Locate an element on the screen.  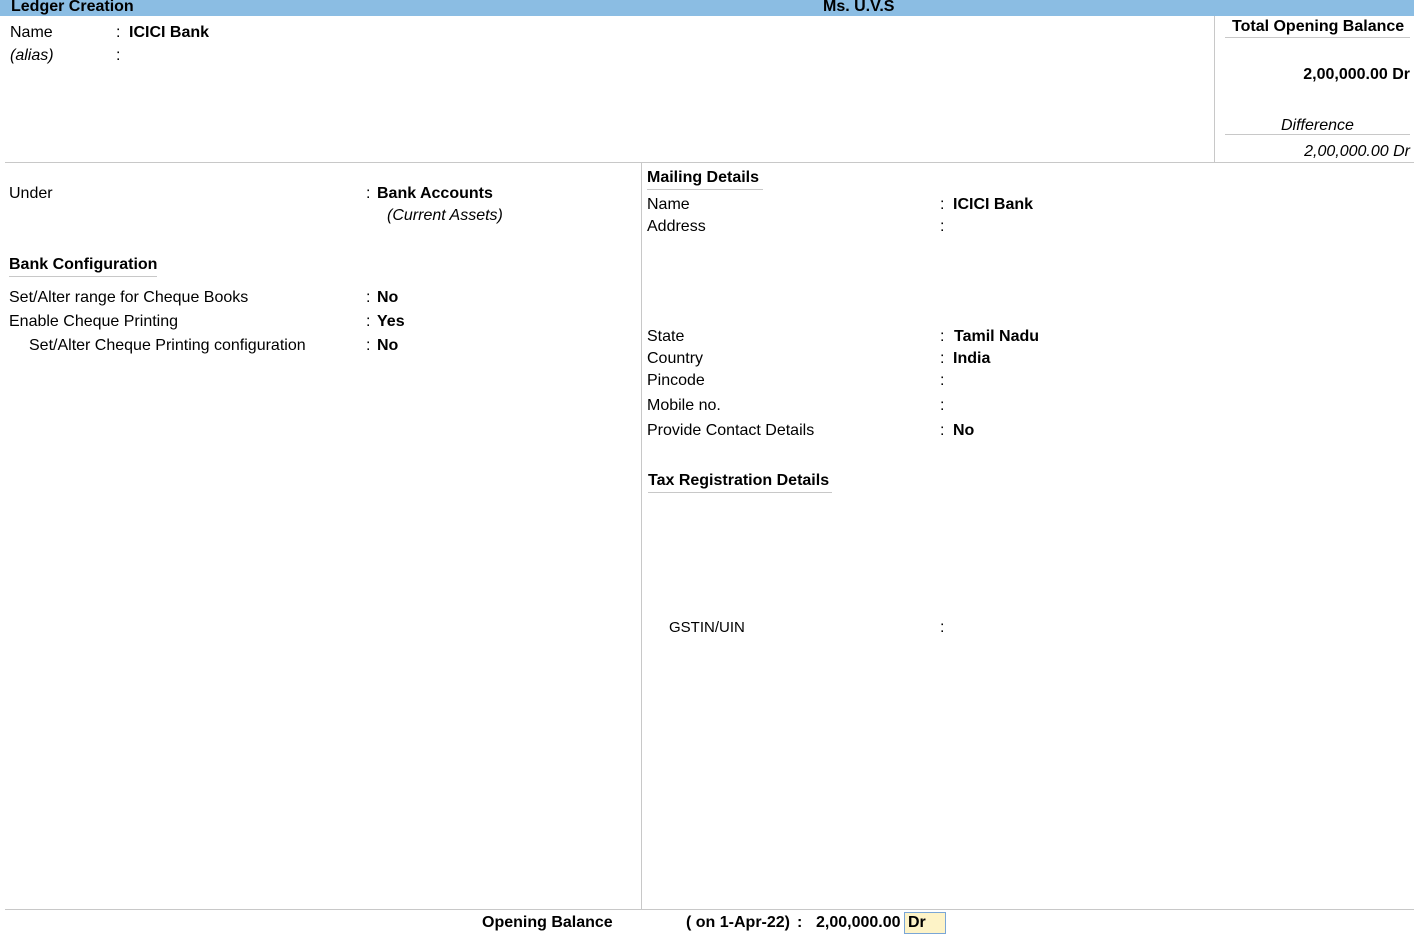
opening-balance-label: Opening Balance is located at coordinates (547, 922).